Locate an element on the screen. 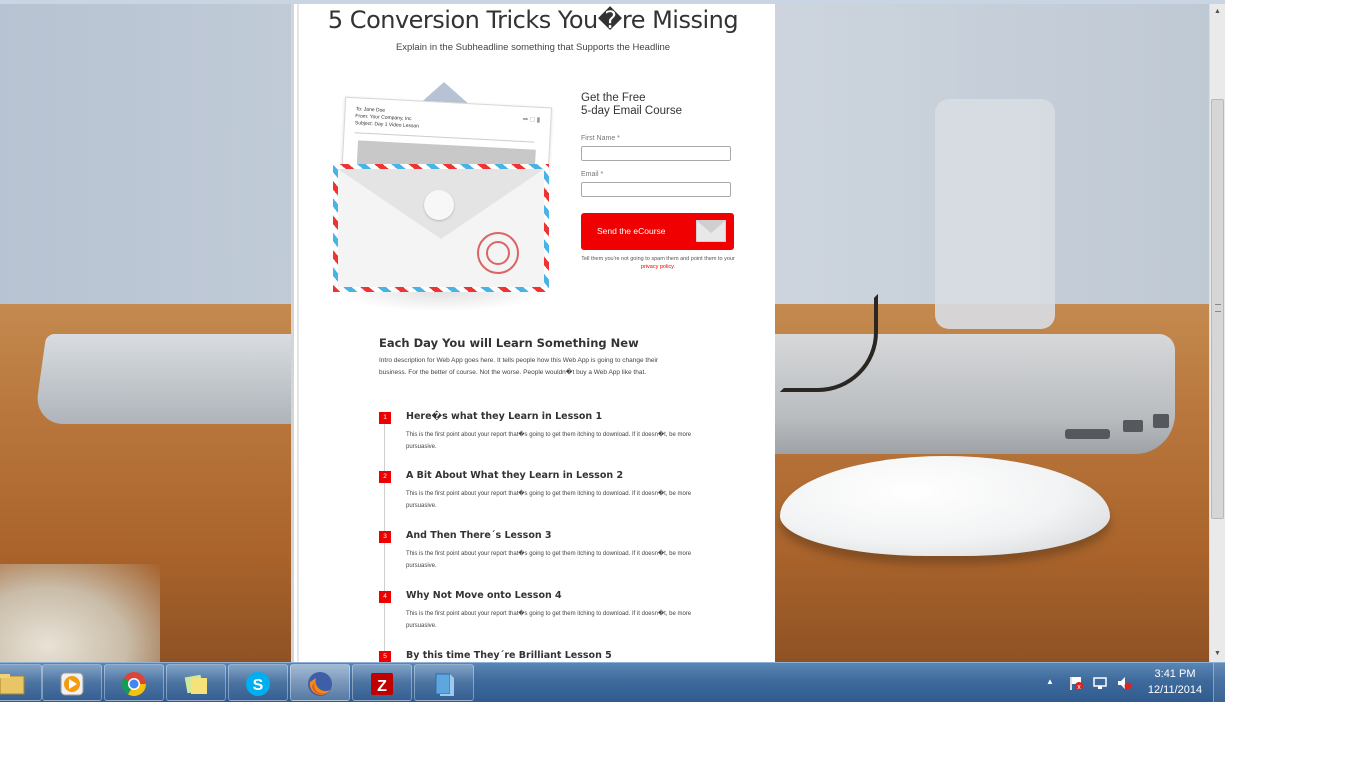  taskbar-button-explorer is located at coordinates (21, 682).